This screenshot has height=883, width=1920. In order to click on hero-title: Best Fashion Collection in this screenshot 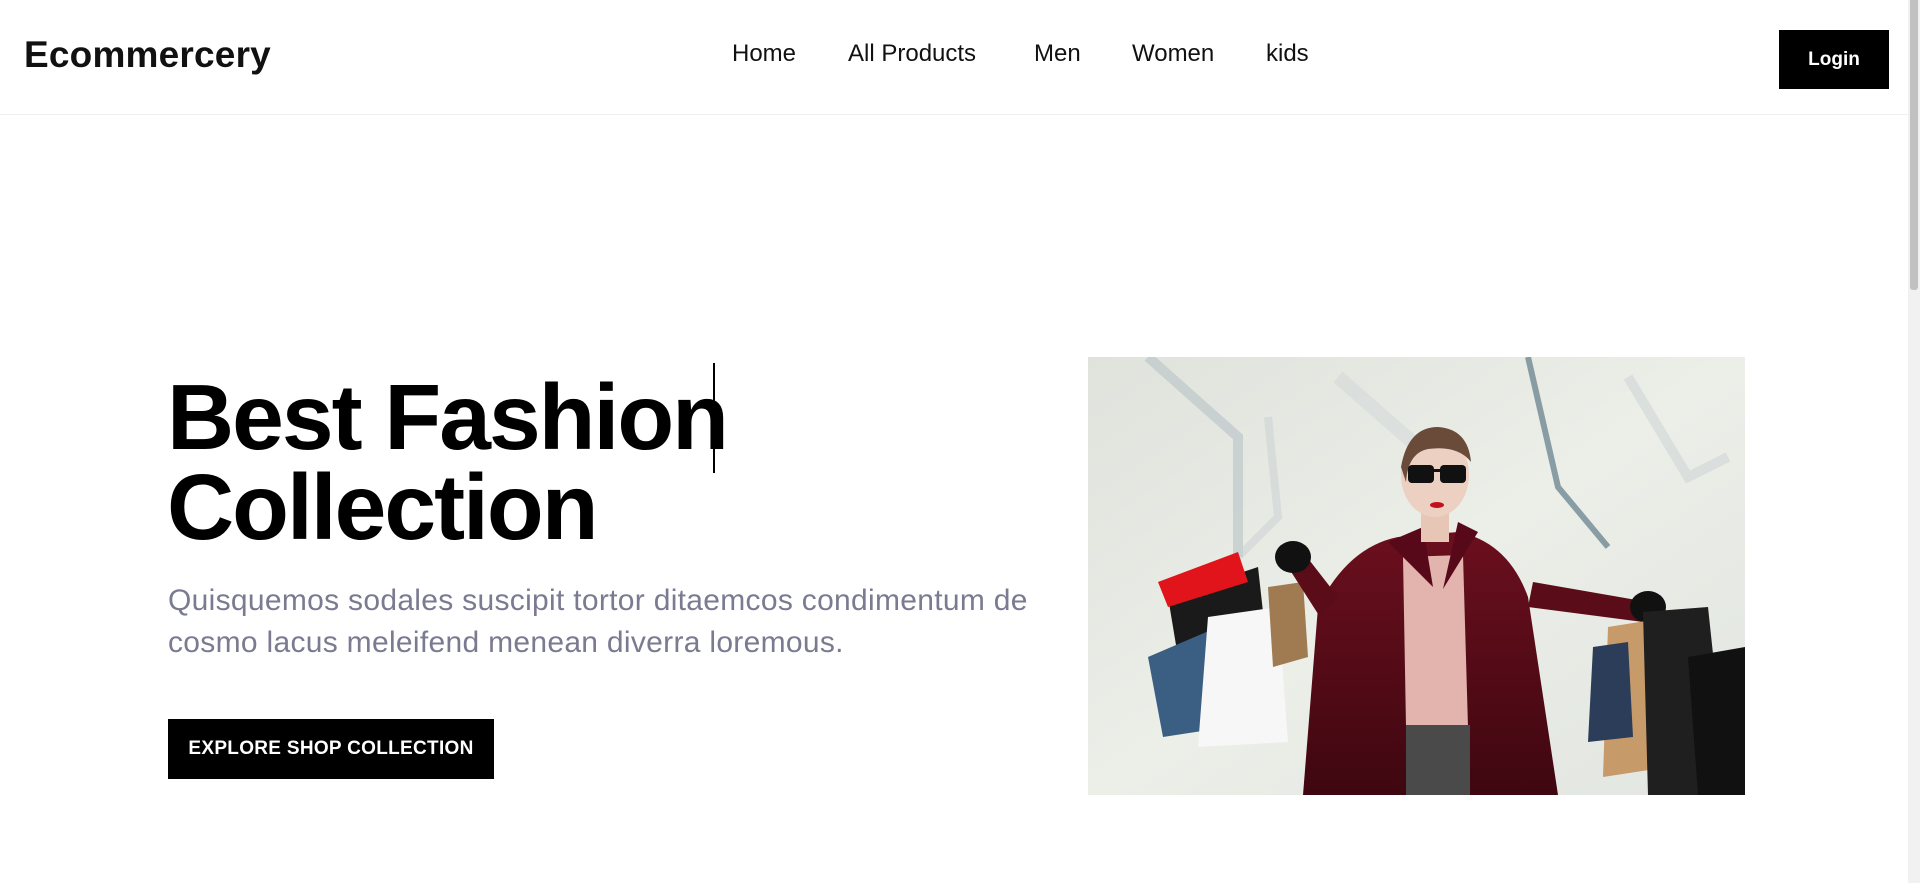, I will do `click(617, 462)`.